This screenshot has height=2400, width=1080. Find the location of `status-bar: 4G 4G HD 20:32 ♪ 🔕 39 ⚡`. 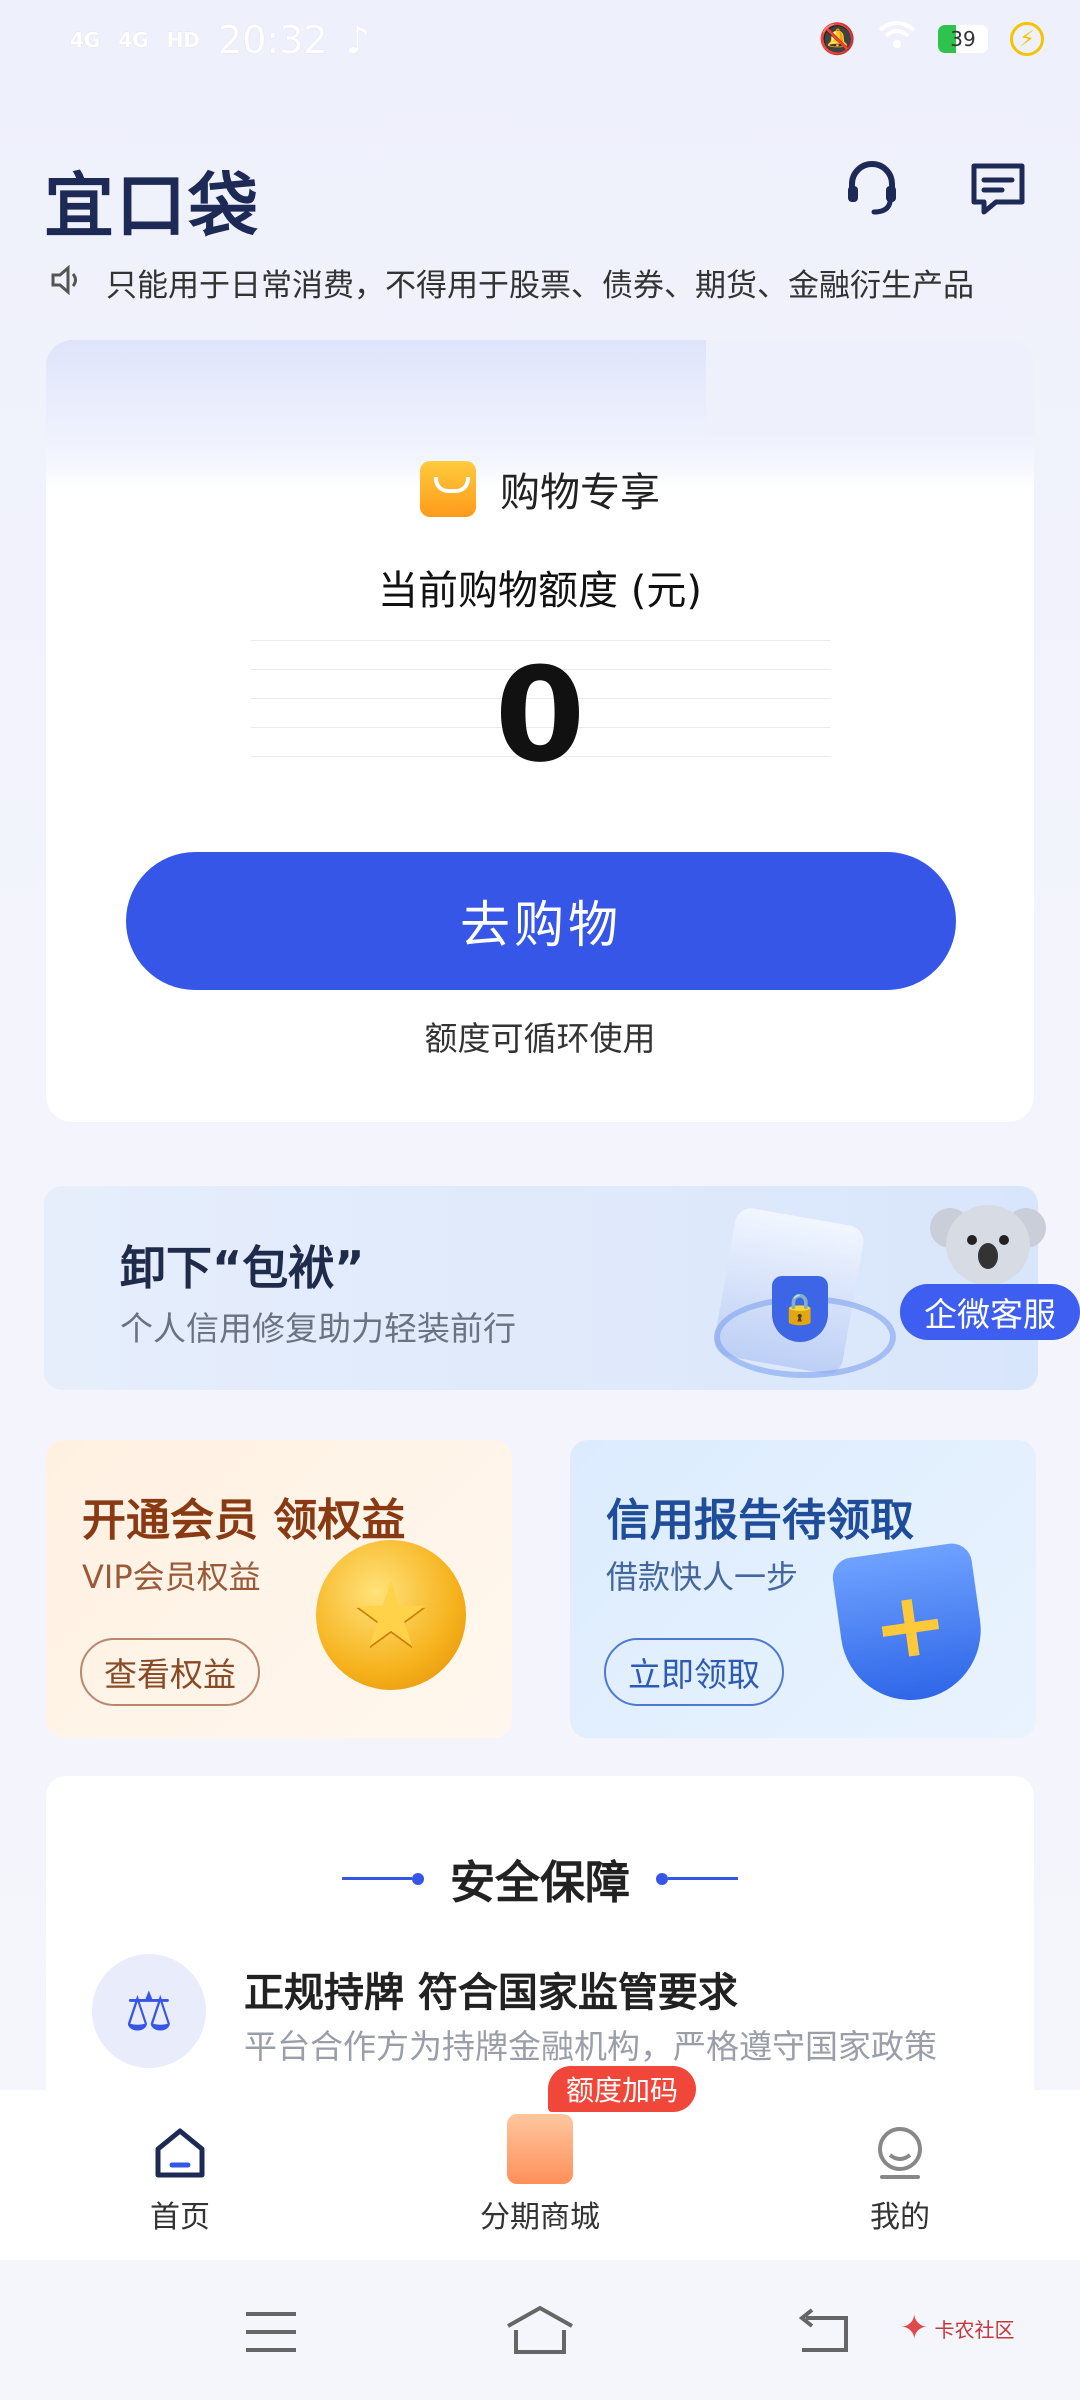

status-bar: 4G 4G HD 20:32 ♪ 🔕 39 ⚡ is located at coordinates (540, 45).